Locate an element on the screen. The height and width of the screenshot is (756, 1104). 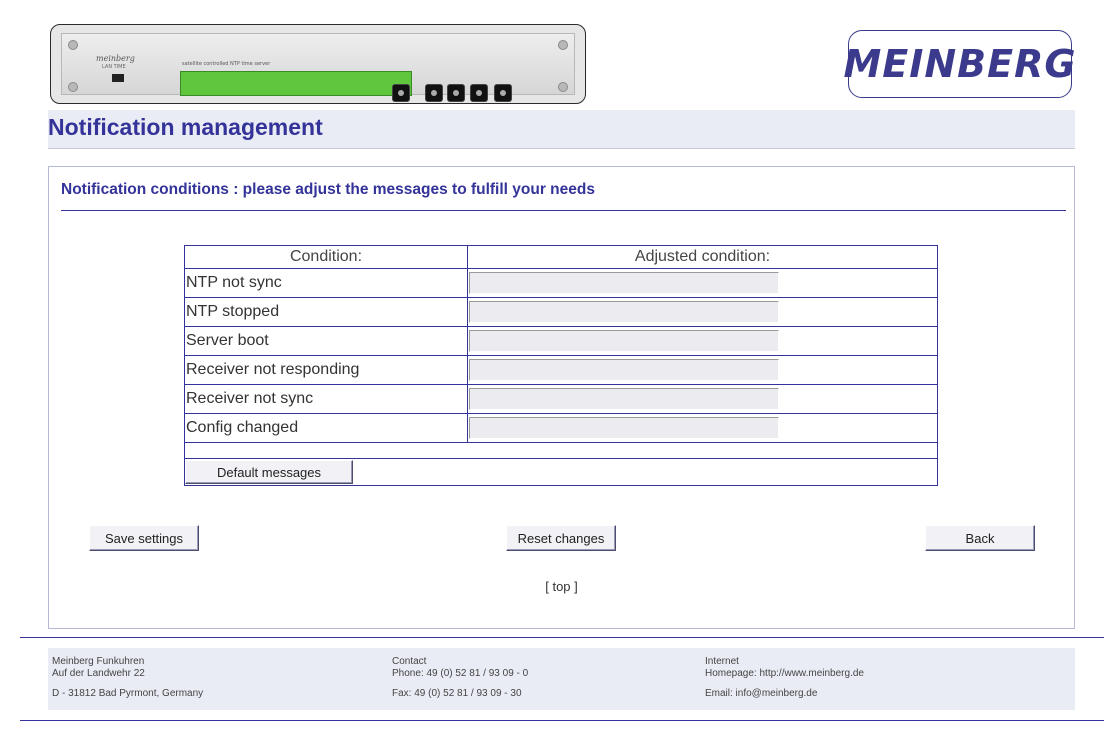
footer-internet-label: Internet is located at coordinates (722, 661).